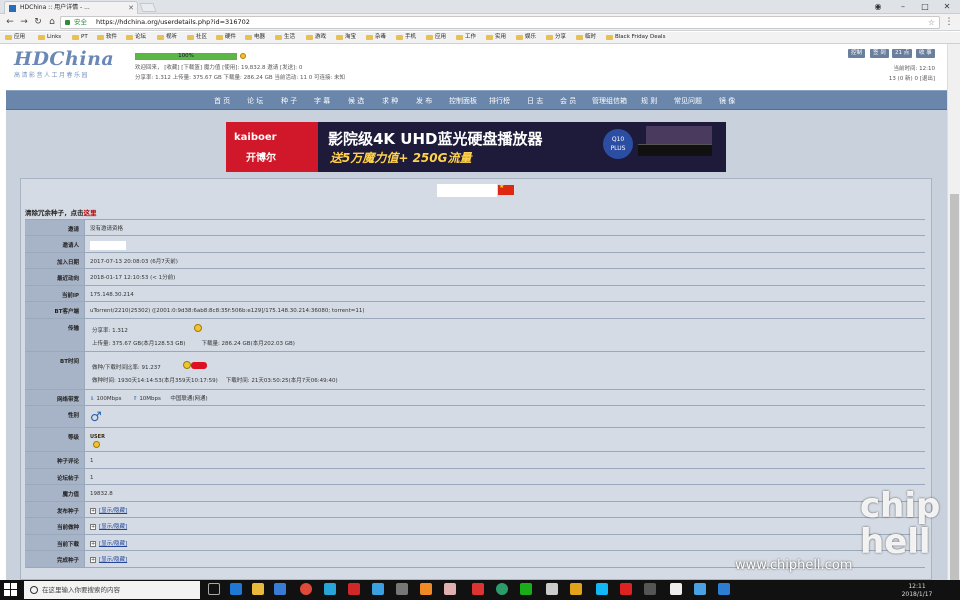 Image resolution: width=960 pixels, height=600 pixels. What do you see at coordinates (917, 595) in the screenshot?
I see `clock-date: 2018/1/17` at bounding box center [917, 595].